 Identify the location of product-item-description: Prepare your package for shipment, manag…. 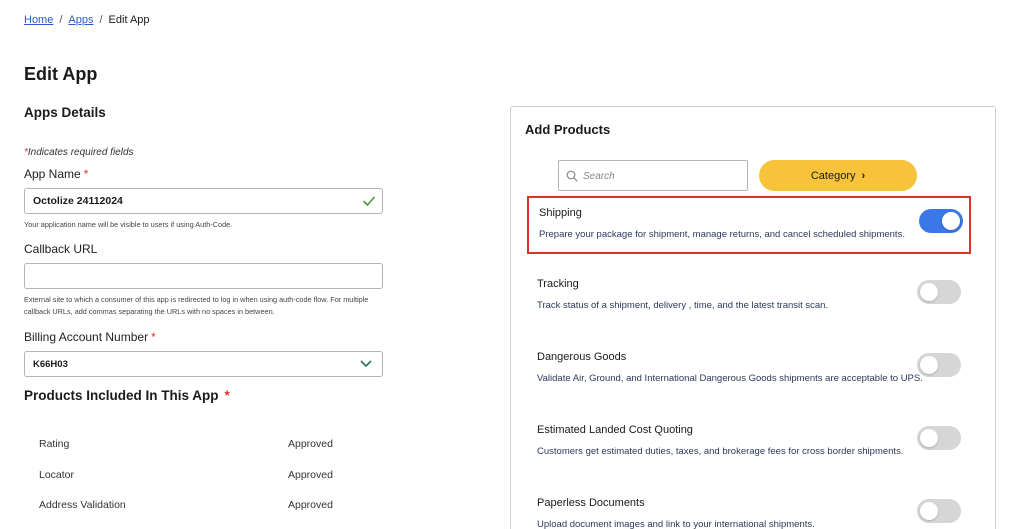
(722, 234).